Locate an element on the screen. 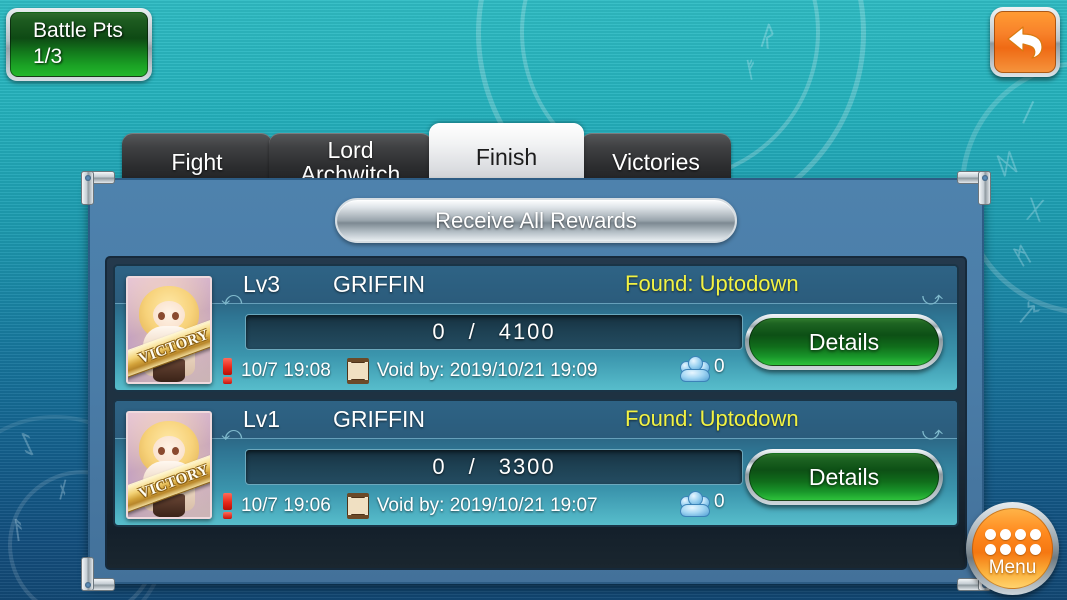  back-button-face is located at coordinates (1025, 42).